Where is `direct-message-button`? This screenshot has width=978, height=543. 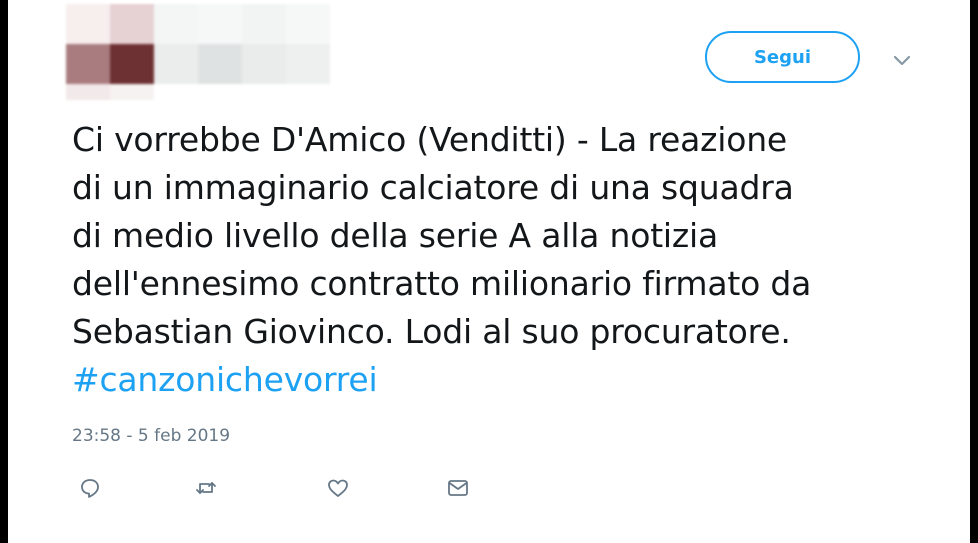 direct-message-button is located at coordinates (458, 490).